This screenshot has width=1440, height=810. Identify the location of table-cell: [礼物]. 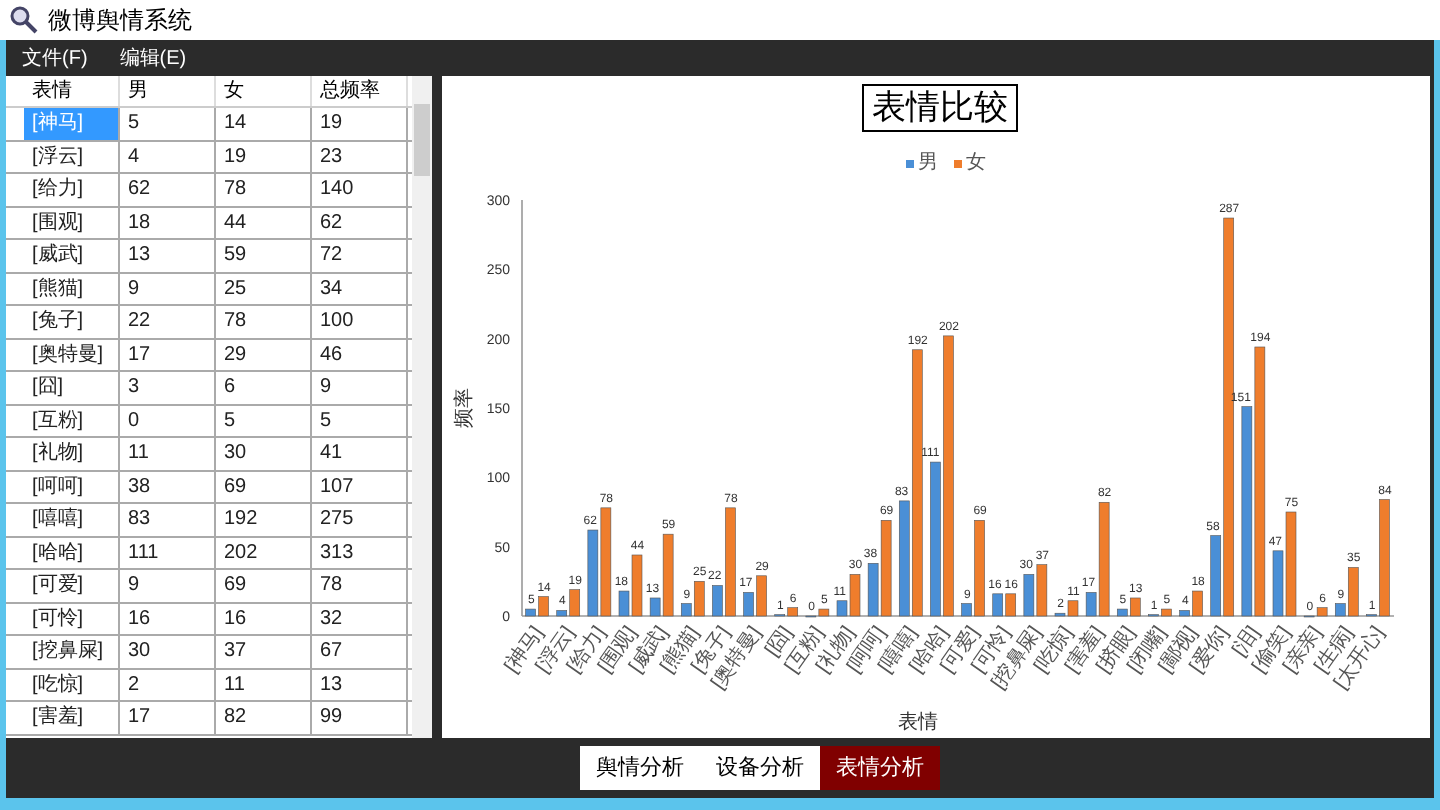
(72, 453).